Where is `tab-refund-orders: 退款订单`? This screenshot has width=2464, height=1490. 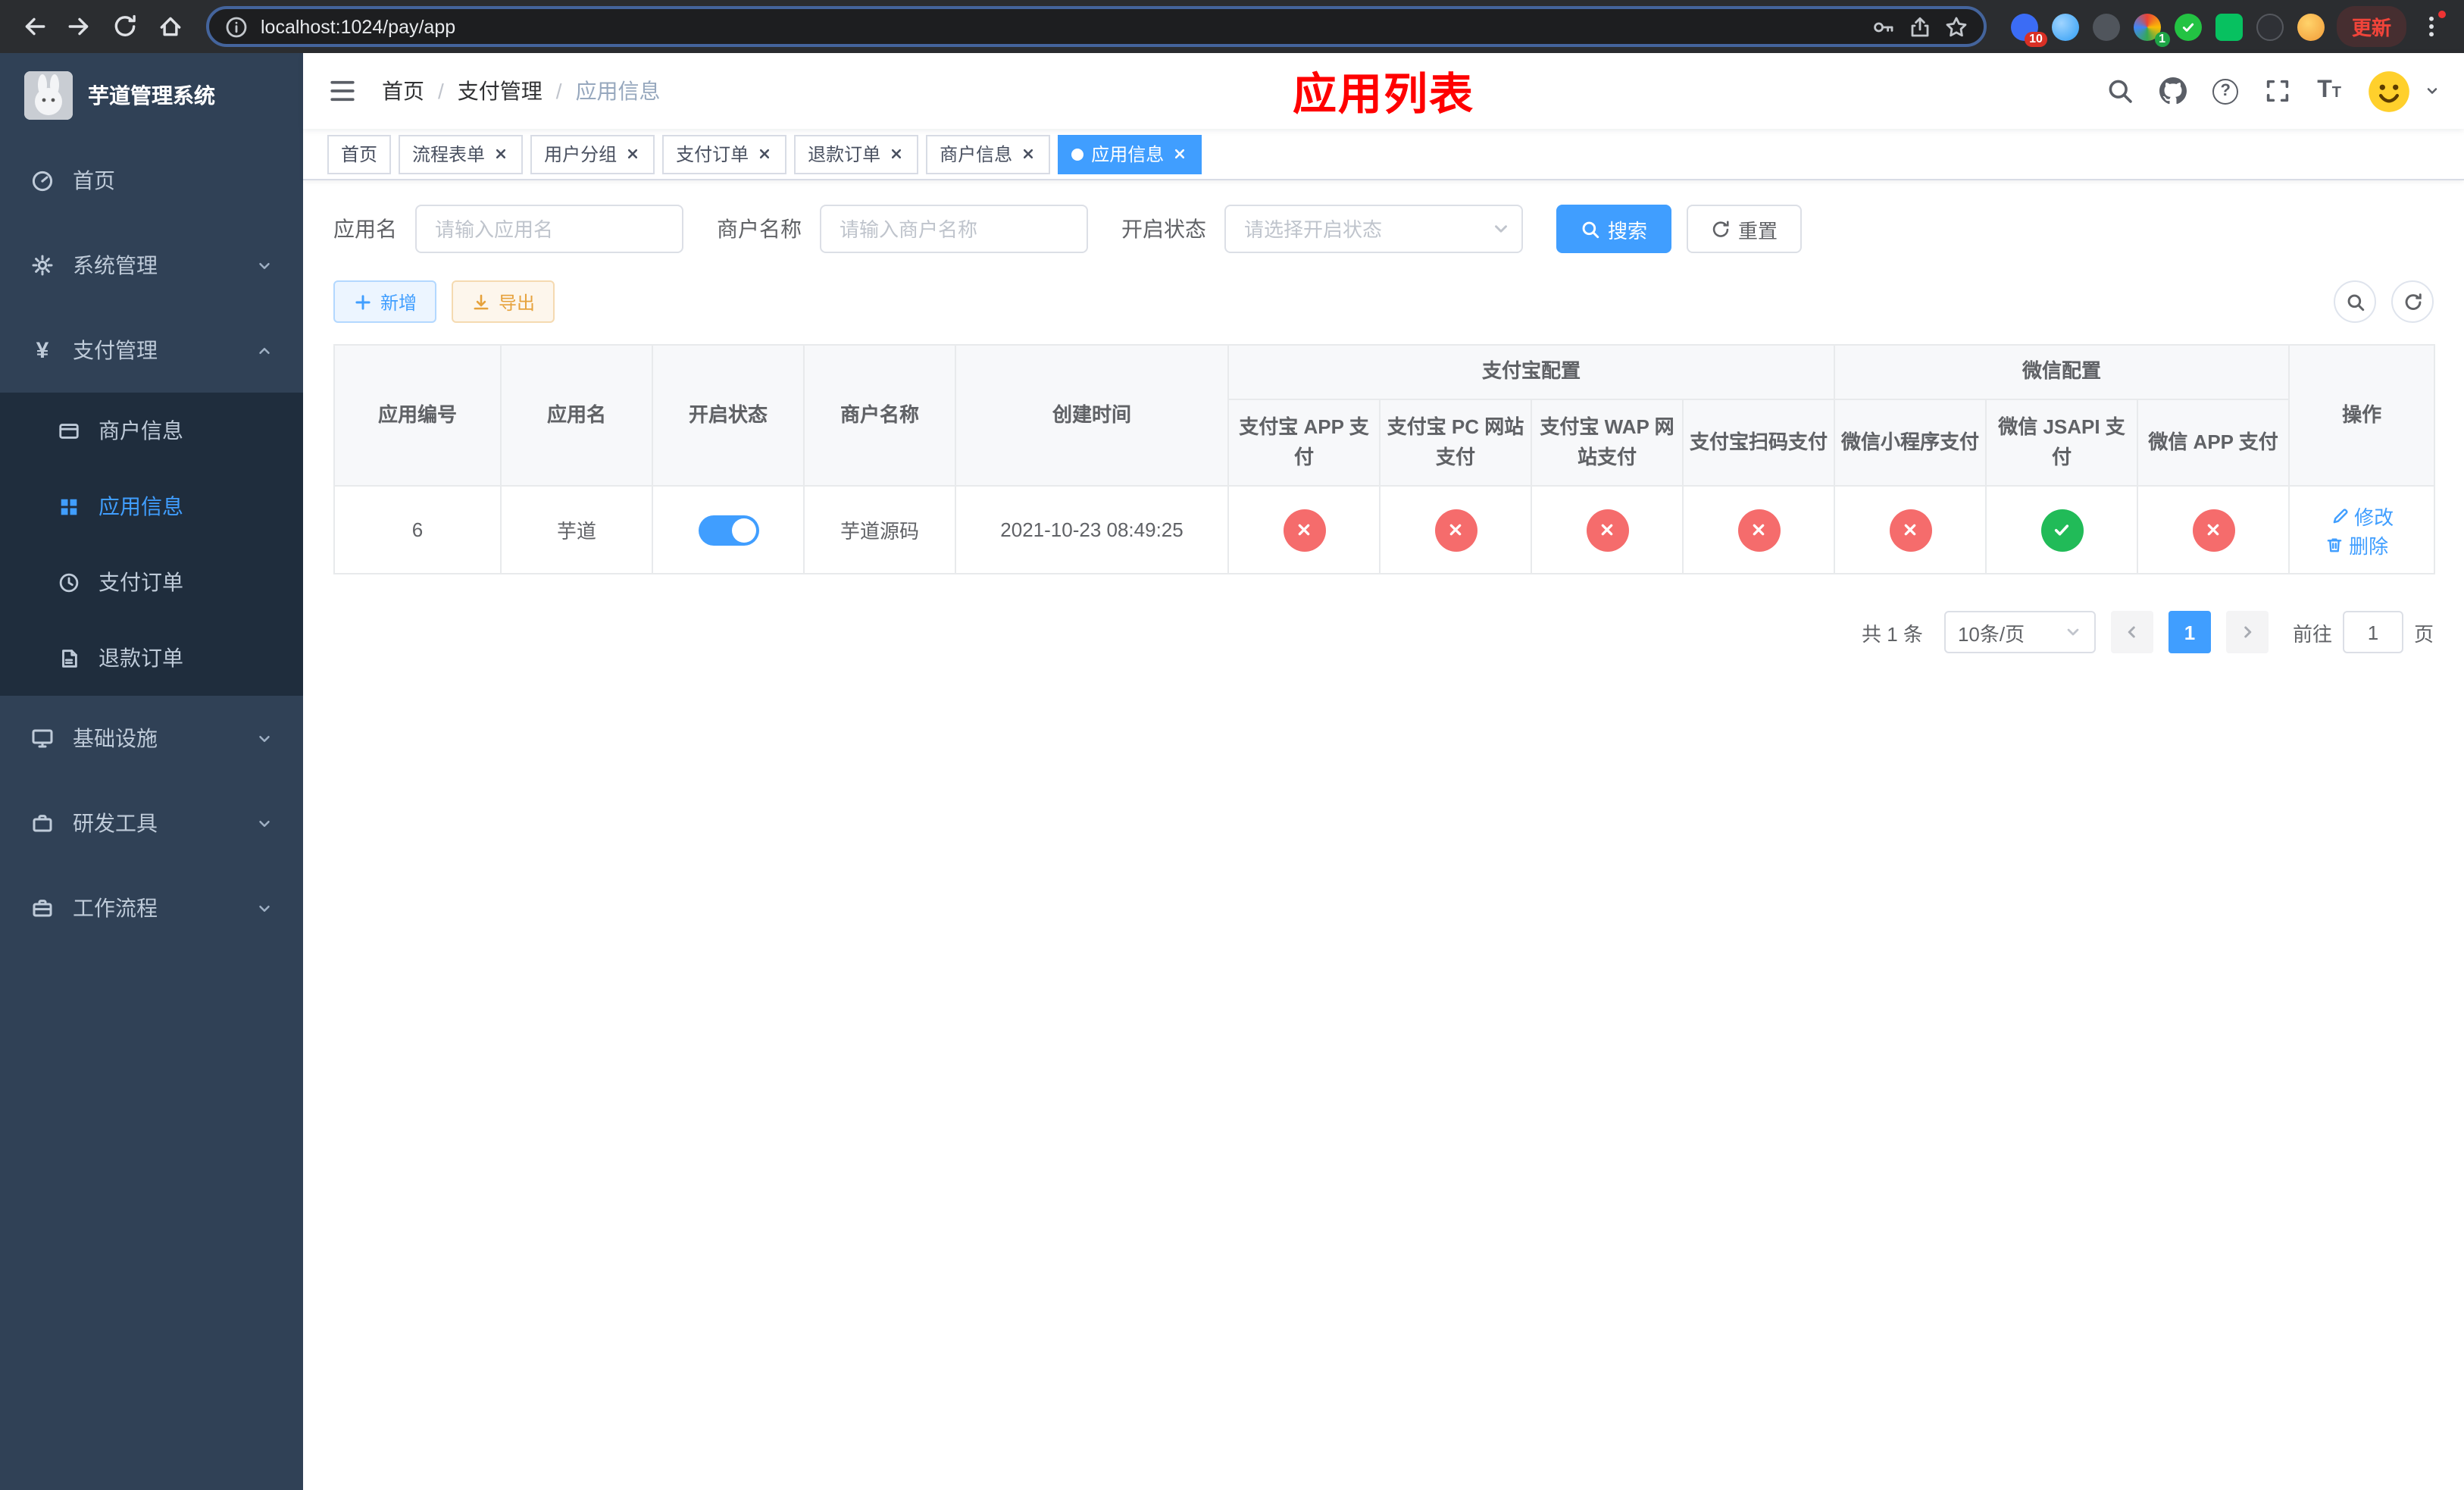
tab-refund-orders: 退款订单 is located at coordinates (856, 154).